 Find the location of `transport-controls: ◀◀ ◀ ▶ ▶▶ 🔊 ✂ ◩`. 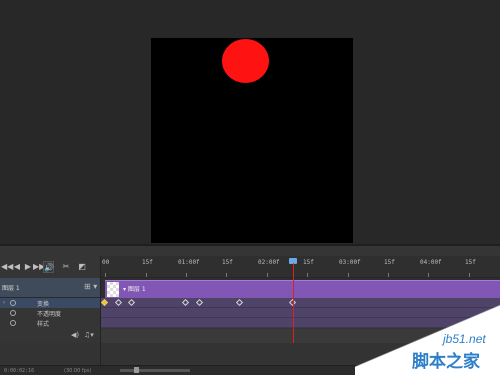

transport-controls: ◀◀ ◀ ▶ ▶▶ 🔊 ✂ ◩ is located at coordinates (50, 267).